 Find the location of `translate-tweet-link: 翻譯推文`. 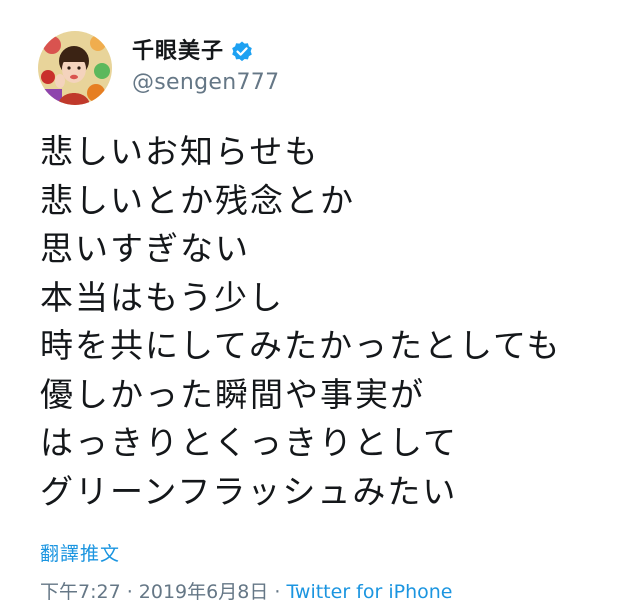

translate-tweet-link: 翻譯推文 is located at coordinates (80, 554).